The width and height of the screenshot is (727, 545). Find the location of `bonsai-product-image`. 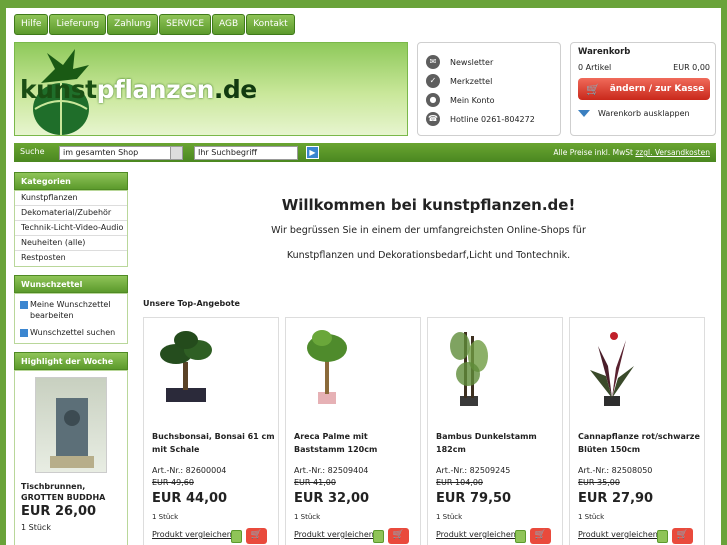

bonsai-product-image is located at coordinates (186, 367).